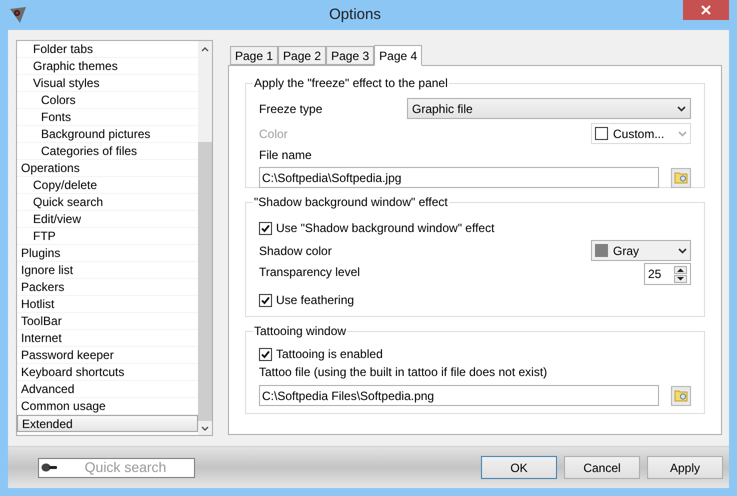 Image resolution: width=737 pixels, height=496 pixels. What do you see at coordinates (107, 236) in the screenshot?
I see `tree-item: FTP` at bounding box center [107, 236].